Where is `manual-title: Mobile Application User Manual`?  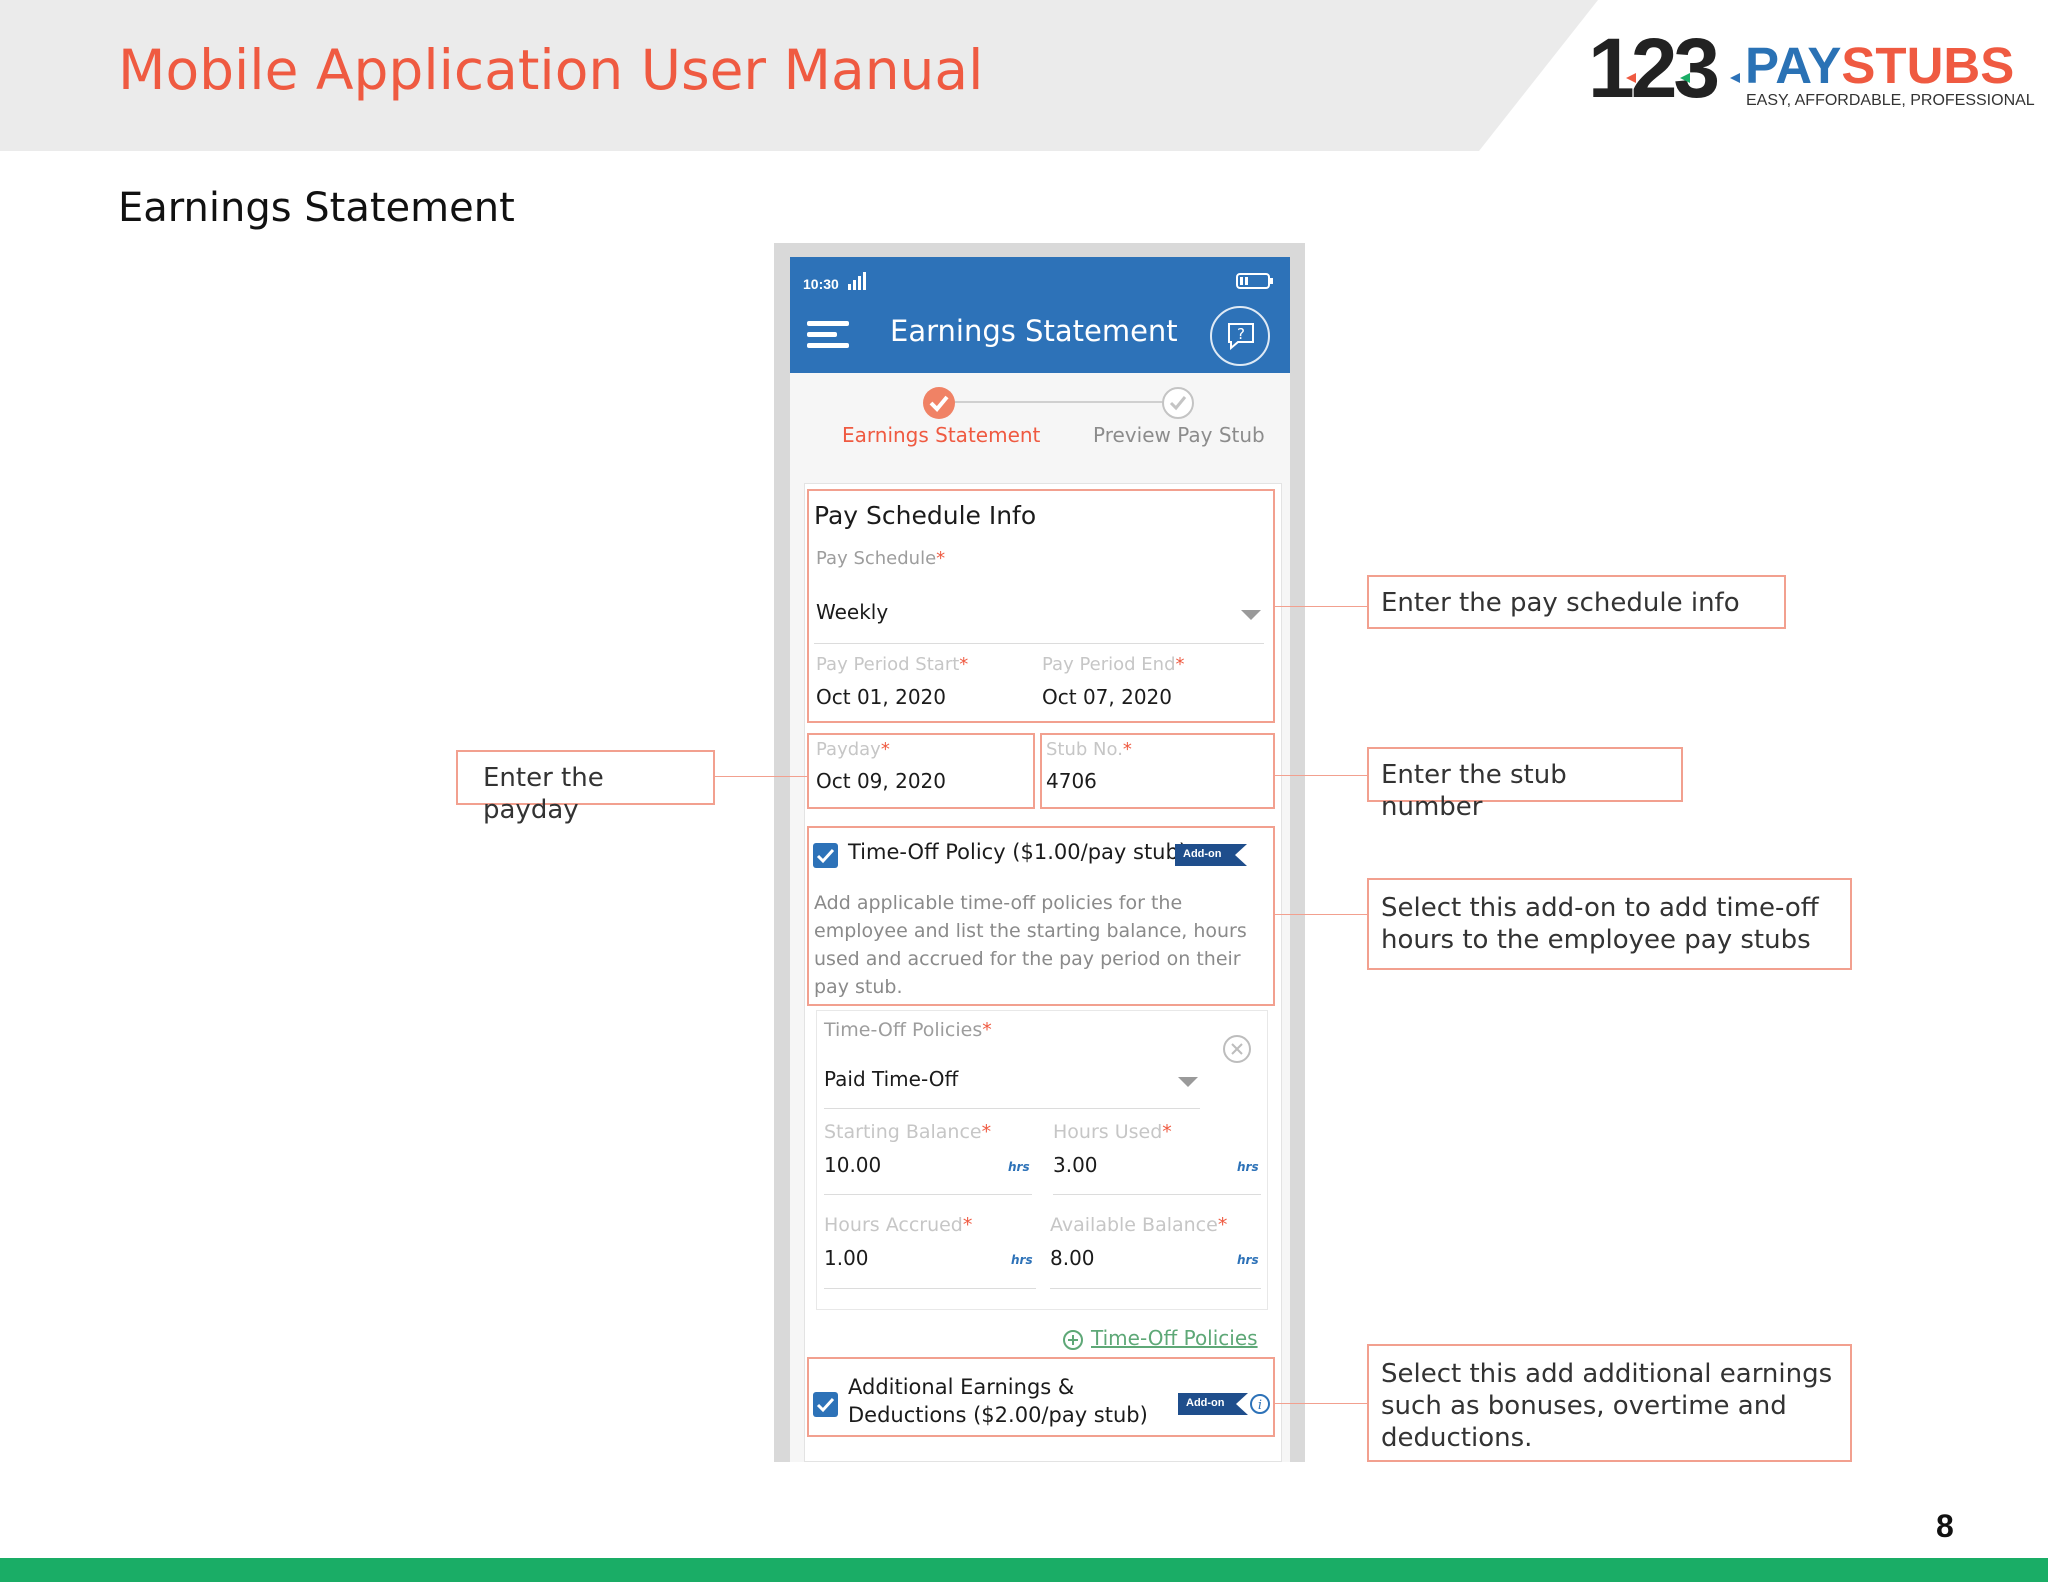 manual-title: Mobile Application User Manual is located at coordinates (551, 70).